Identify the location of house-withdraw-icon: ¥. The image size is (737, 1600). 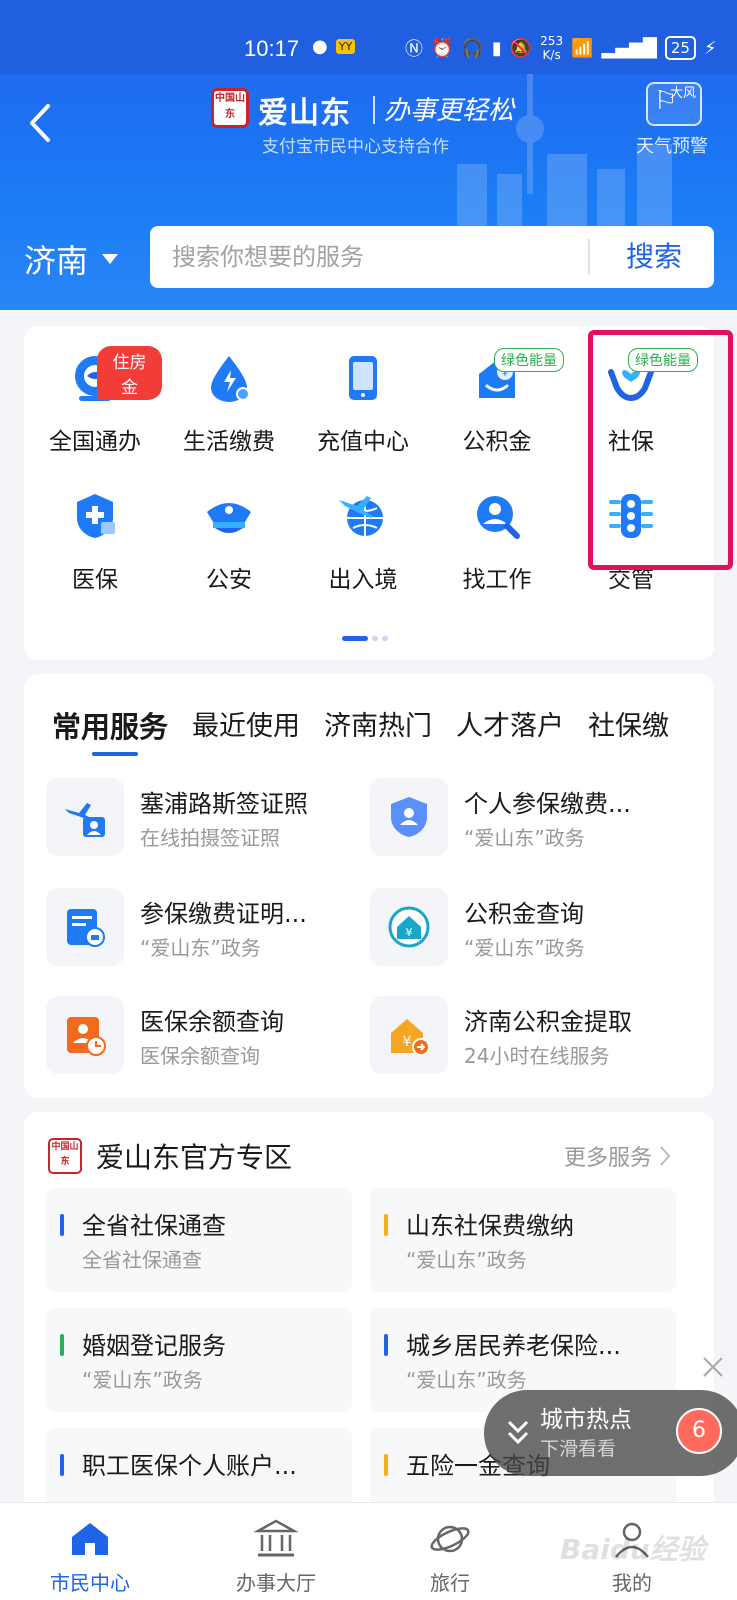
(410, 1037).